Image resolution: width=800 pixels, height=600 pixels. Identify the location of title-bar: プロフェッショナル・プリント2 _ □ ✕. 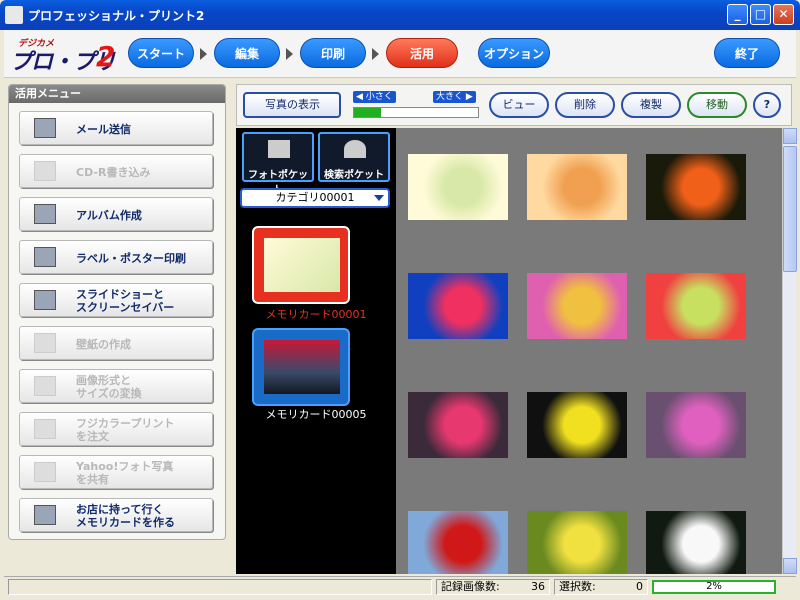
(400, 15).